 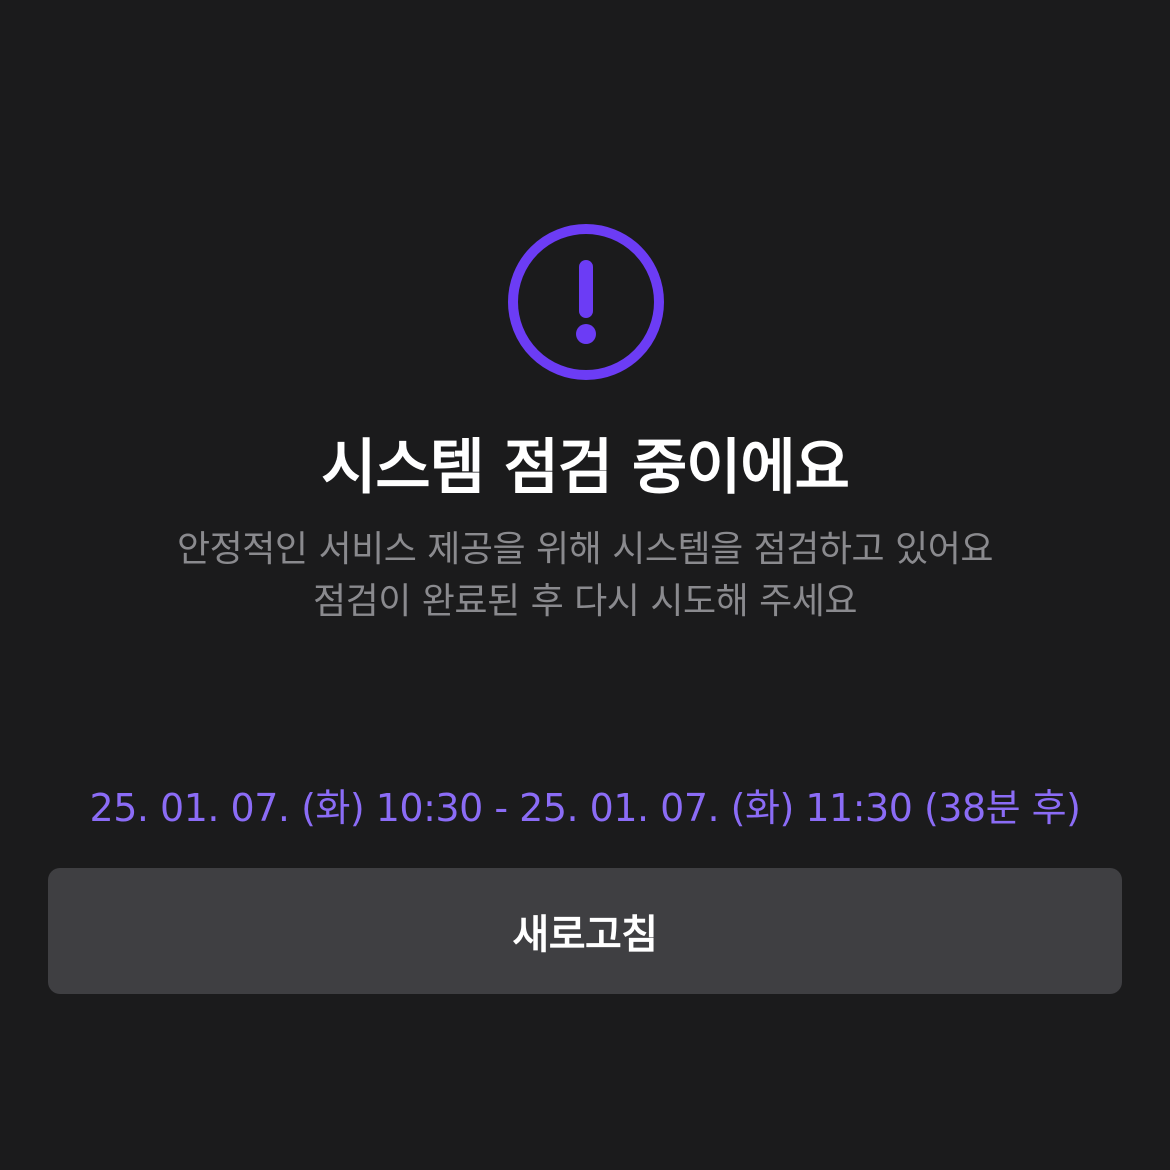 What do you see at coordinates (585, 549) in the screenshot?
I see `description-line-1: 안정적인 서비스 제공을 위해 시스템을 점검하고 있어요` at bounding box center [585, 549].